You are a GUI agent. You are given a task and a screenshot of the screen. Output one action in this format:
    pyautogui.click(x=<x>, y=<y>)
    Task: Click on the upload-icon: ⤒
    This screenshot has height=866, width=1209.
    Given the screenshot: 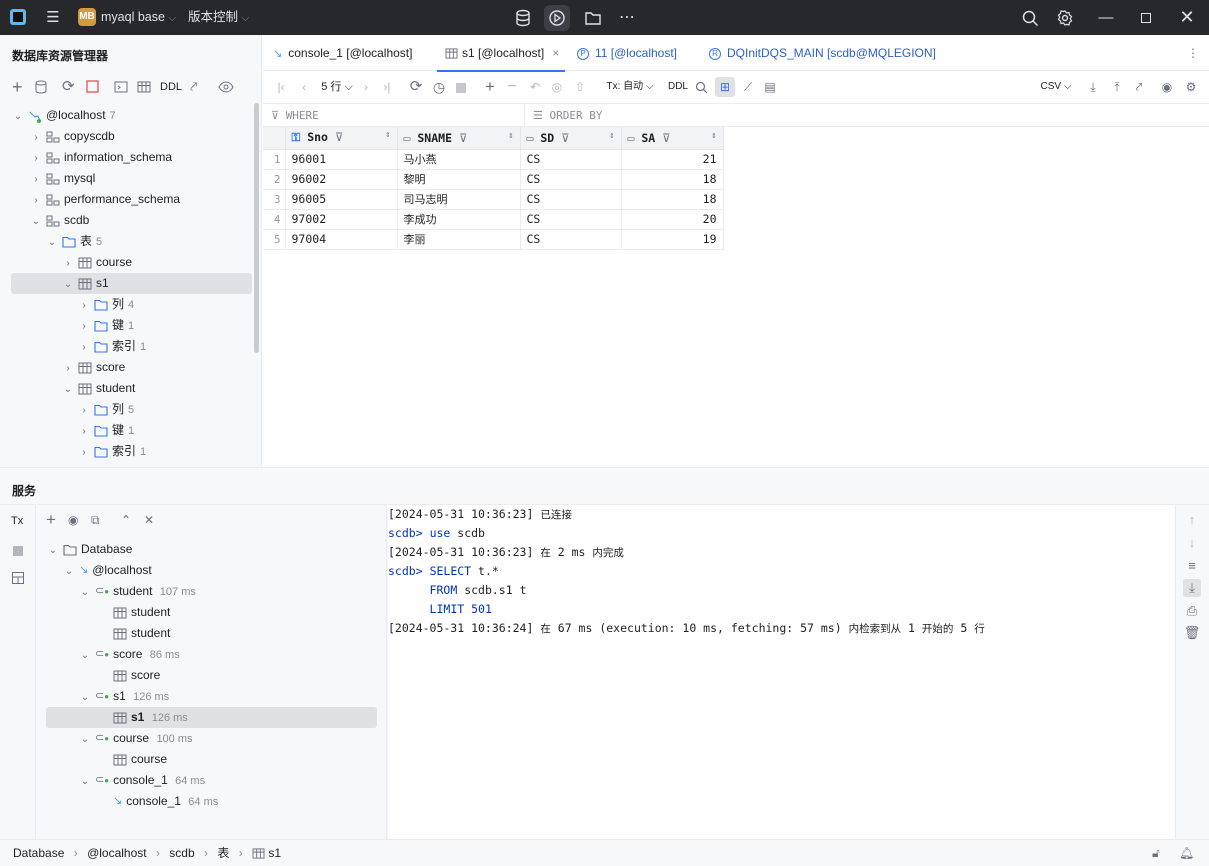 What is the action you would take?
    pyautogui.click(x=1117, y=87)
    